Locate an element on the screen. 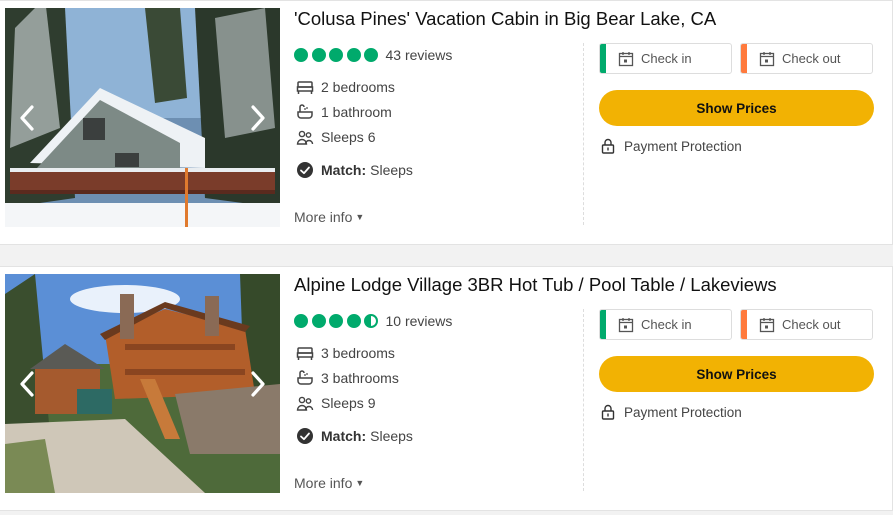 The height and width of the screenshot is (515, 893). sleeps-label: Sleeps 6 is located at coordinates (348, 137).